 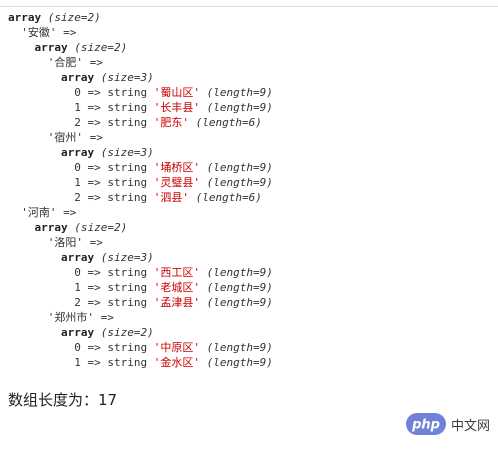 What do you see at coordinates (70, 317) in the screenshot?
I see `city-key: '郑州市'` at bounding box center [70, 317].